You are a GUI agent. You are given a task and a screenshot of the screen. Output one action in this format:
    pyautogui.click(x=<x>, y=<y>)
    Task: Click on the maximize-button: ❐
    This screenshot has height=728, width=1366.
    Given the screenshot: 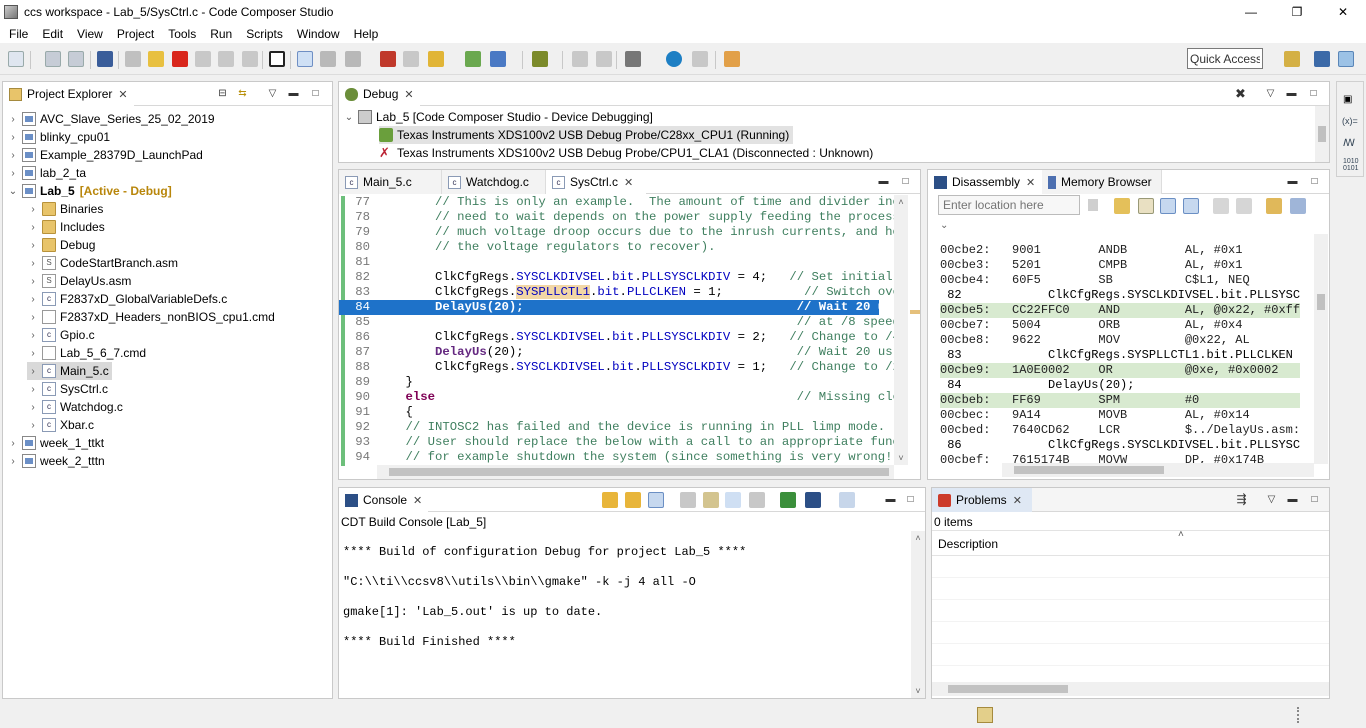 What is the action you would take?
    pyautogui.click(x=1297, y=12)
    